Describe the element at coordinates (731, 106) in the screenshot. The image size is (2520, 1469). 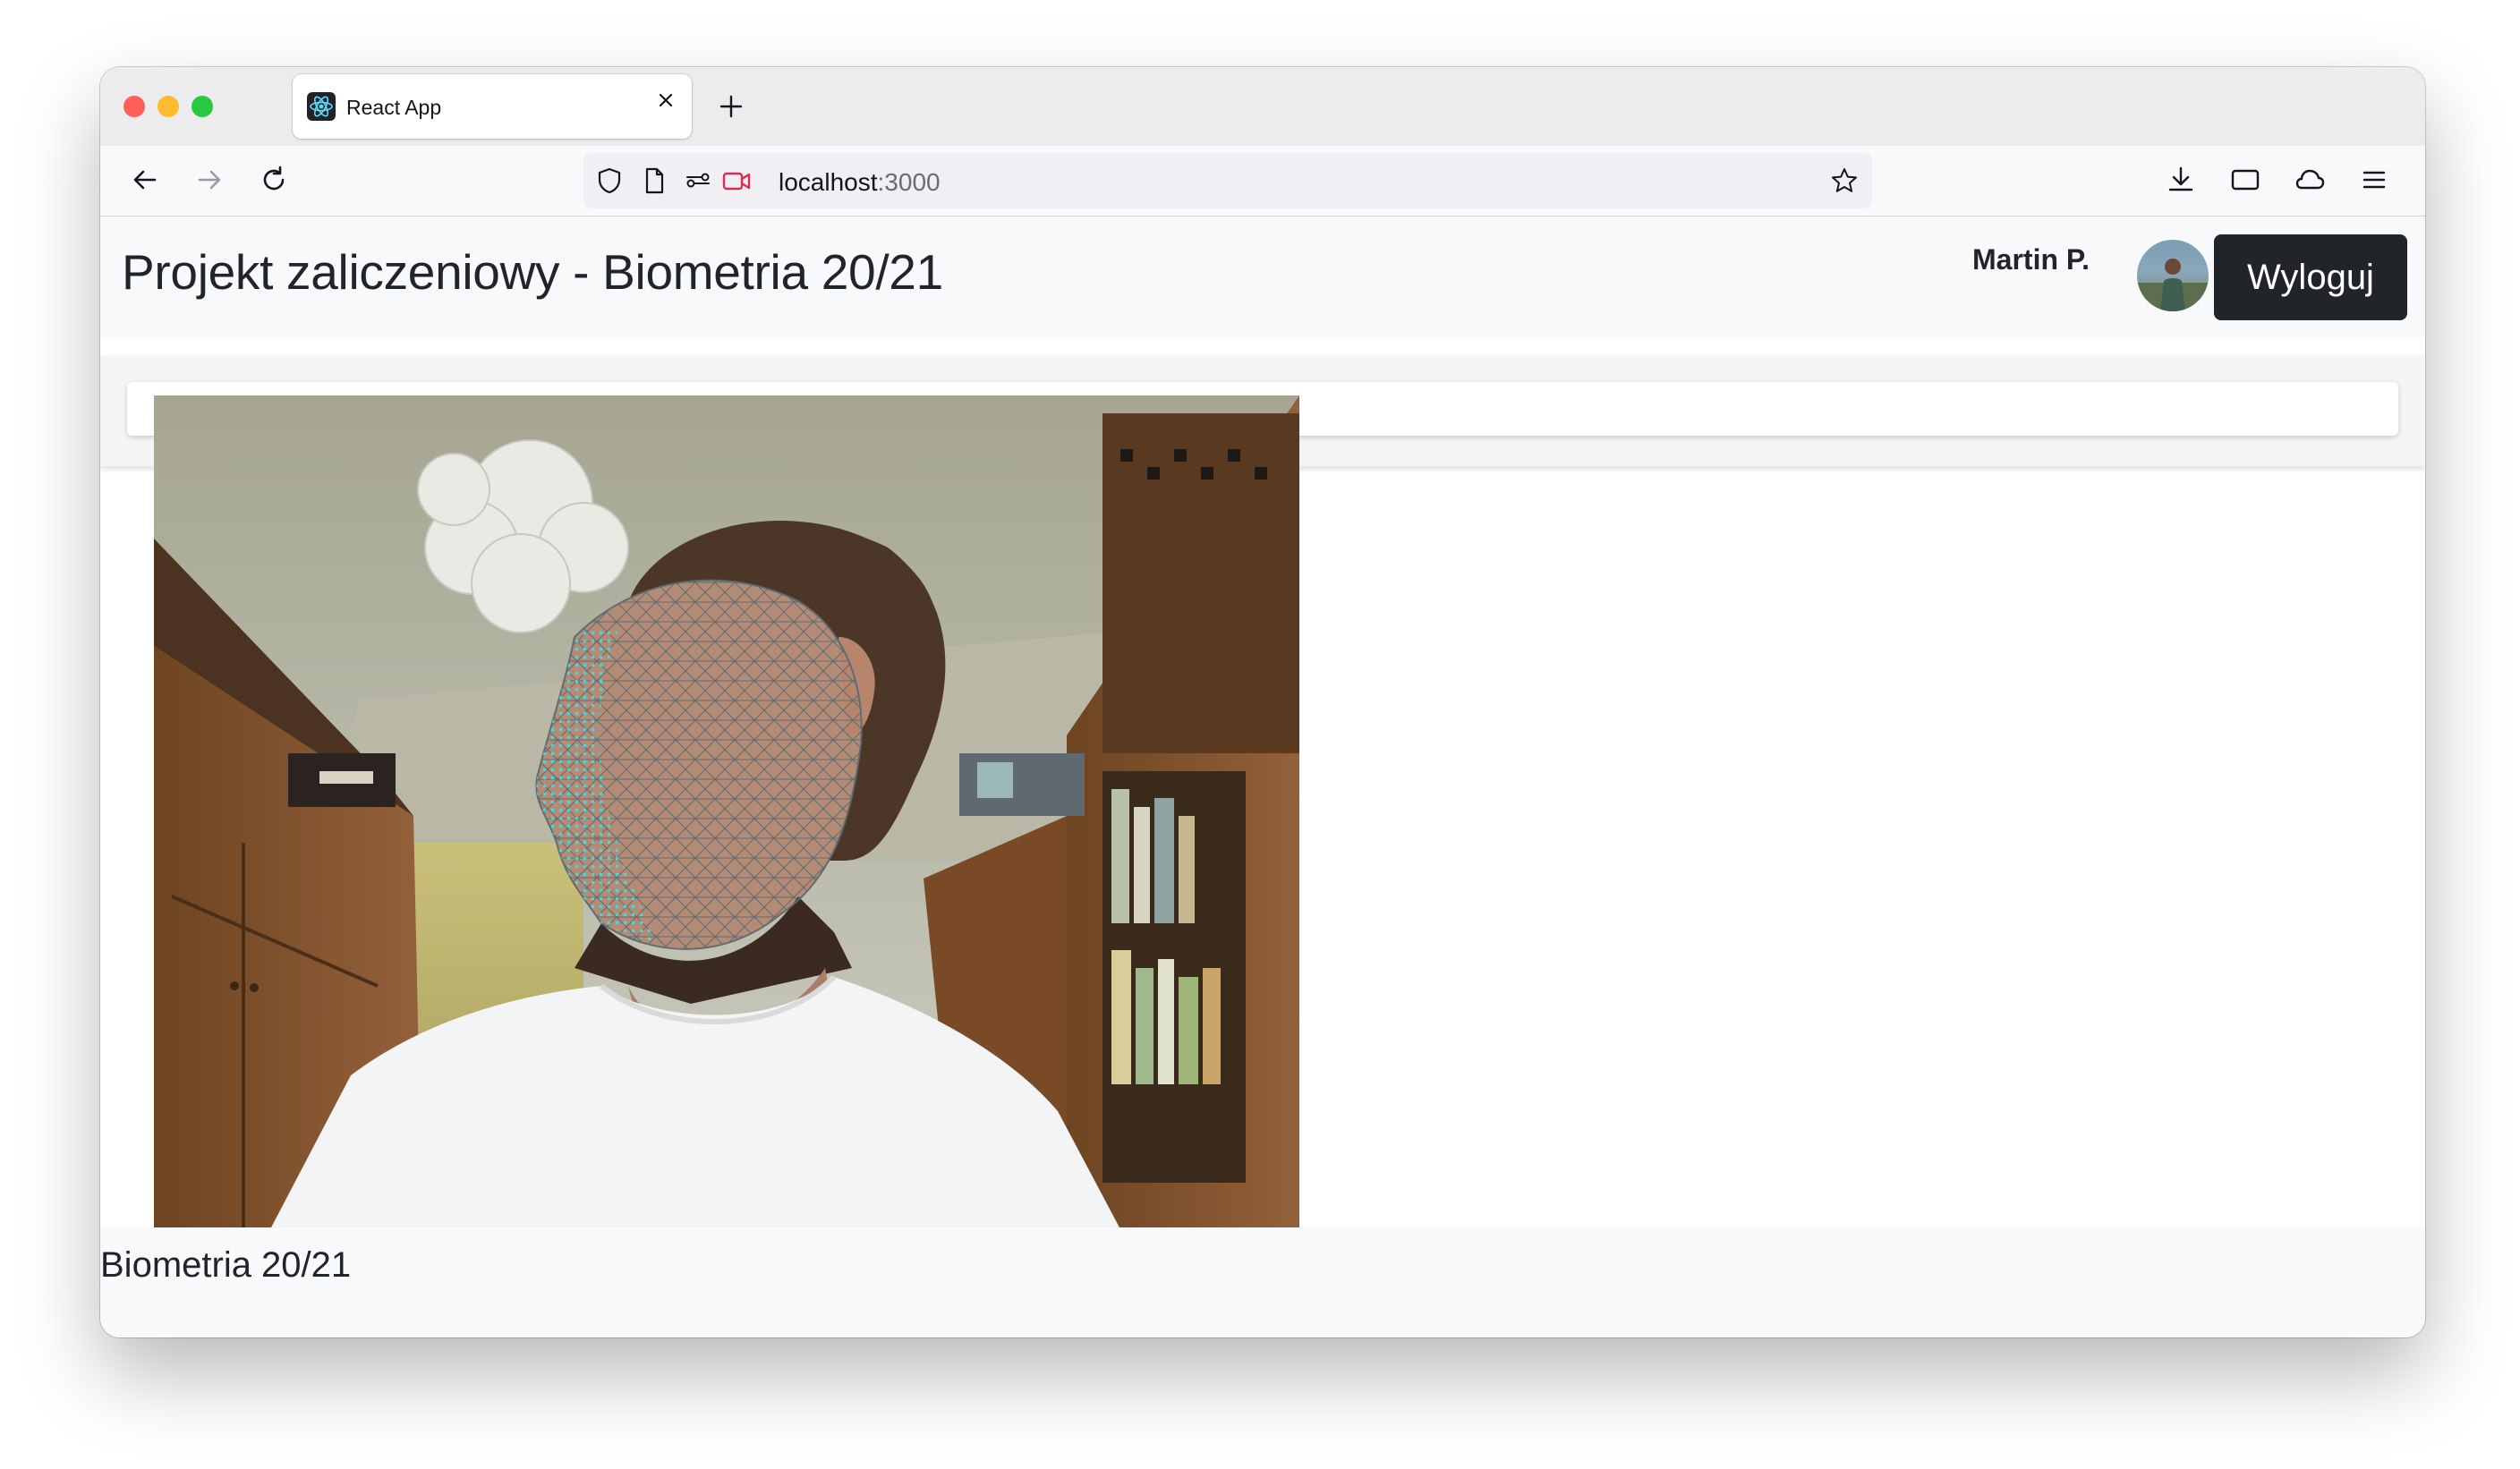
I see `new-tab-plus-icon` at that location.